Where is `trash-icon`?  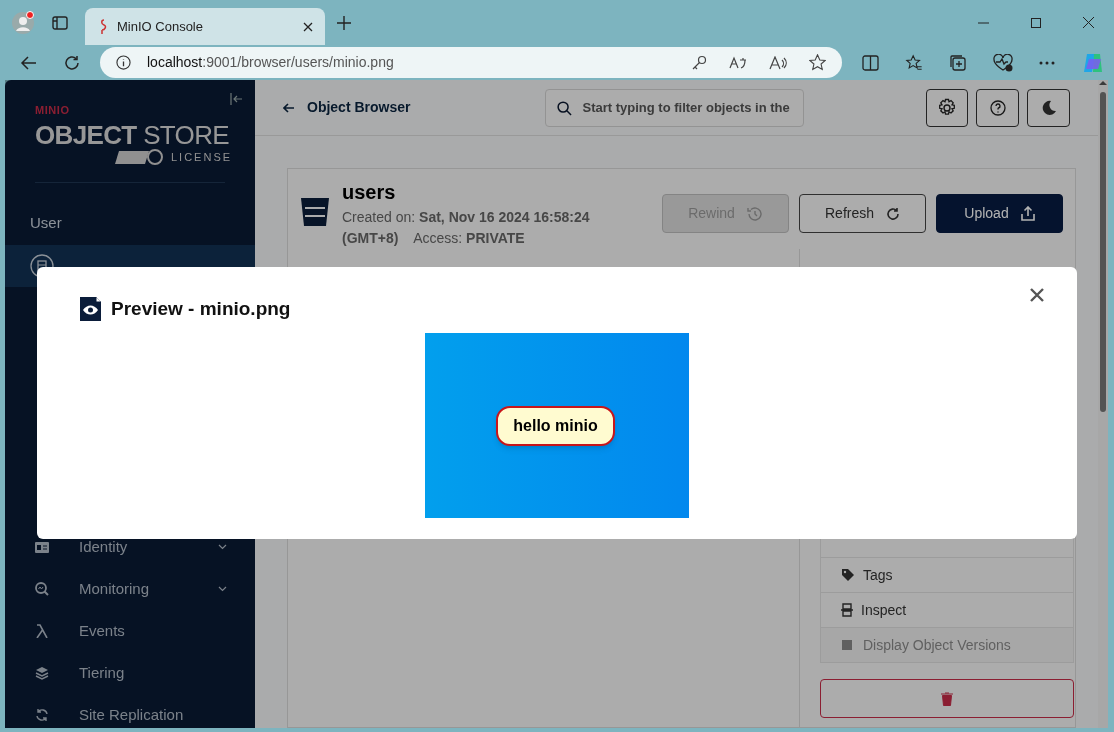
trash-icon is located at coordinates (947, 698).